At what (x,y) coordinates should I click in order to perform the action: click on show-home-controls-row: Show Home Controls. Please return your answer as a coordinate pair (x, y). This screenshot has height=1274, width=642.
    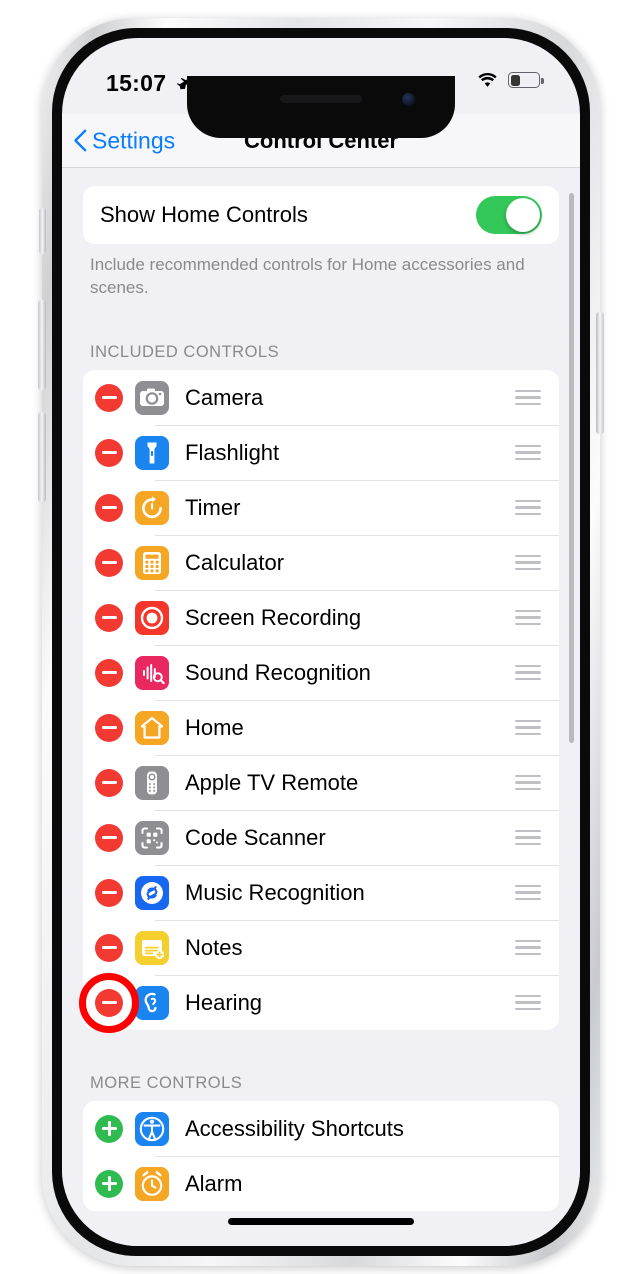
    Looking at the image, I should click on (321, 215).